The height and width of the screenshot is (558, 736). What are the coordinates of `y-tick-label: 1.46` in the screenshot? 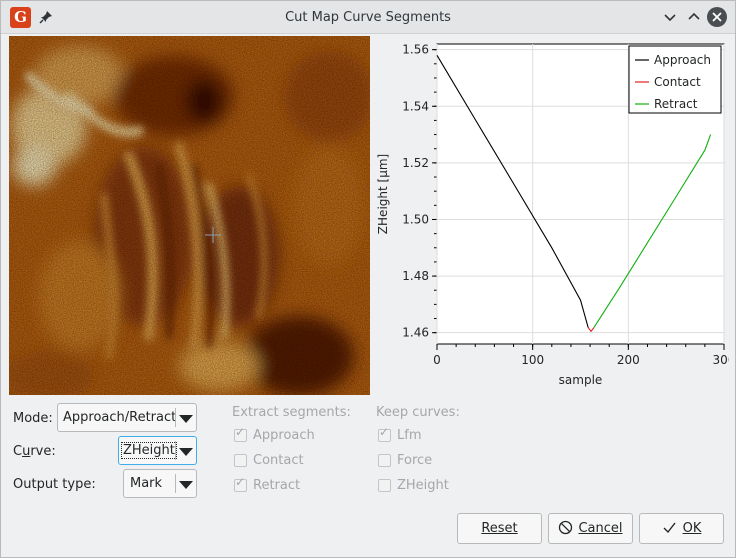 It's located at (415, 333).